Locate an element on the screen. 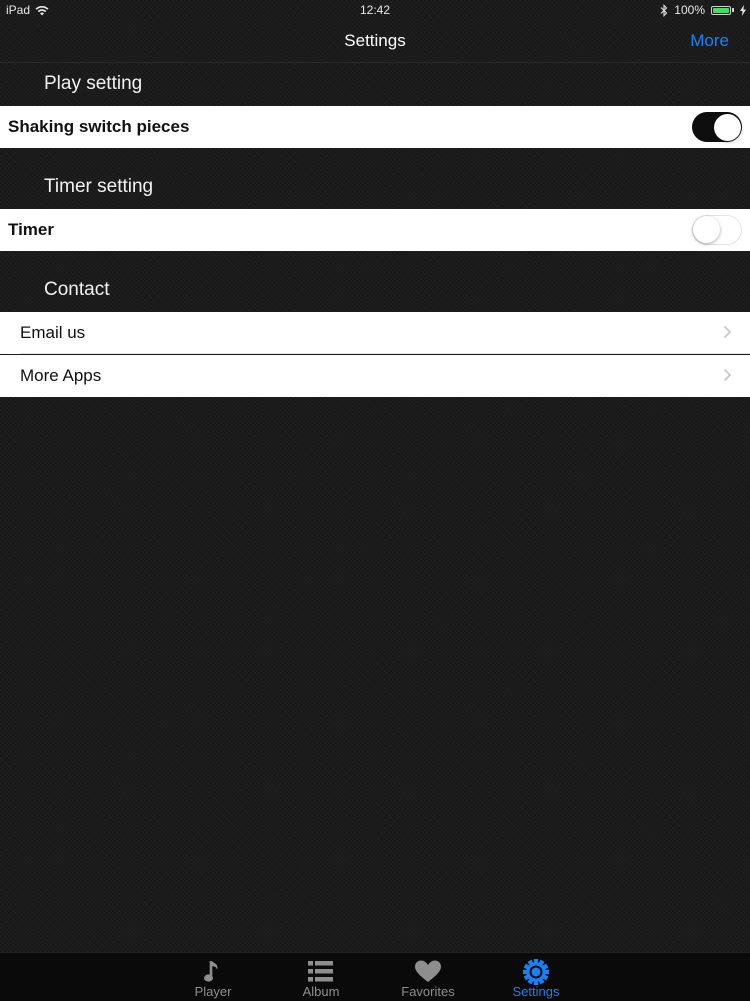 This screenshot has width=750, height=1001. timer-toggle is located at coordinates (717, 230).